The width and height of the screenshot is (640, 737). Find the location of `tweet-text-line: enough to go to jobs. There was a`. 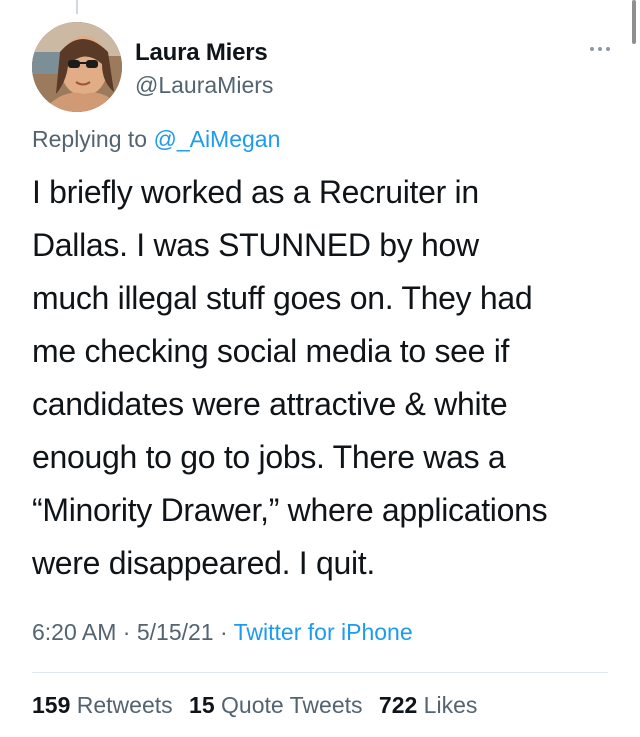

tweet-text-line: enough to go to jobs. There was a is located at coordinates (269, 457).